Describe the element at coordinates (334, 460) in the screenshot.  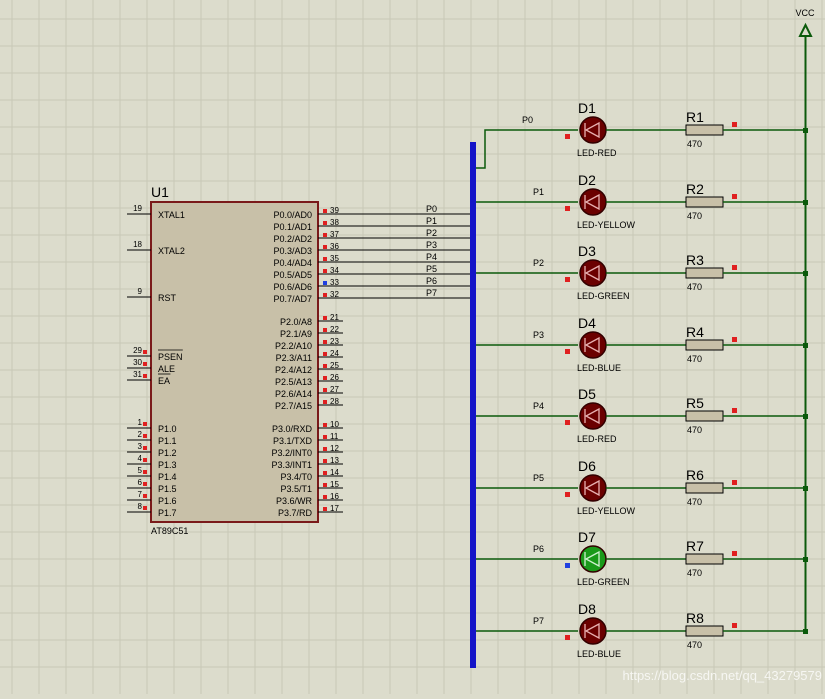
I see `mcu-pin-number: 13` at that location.